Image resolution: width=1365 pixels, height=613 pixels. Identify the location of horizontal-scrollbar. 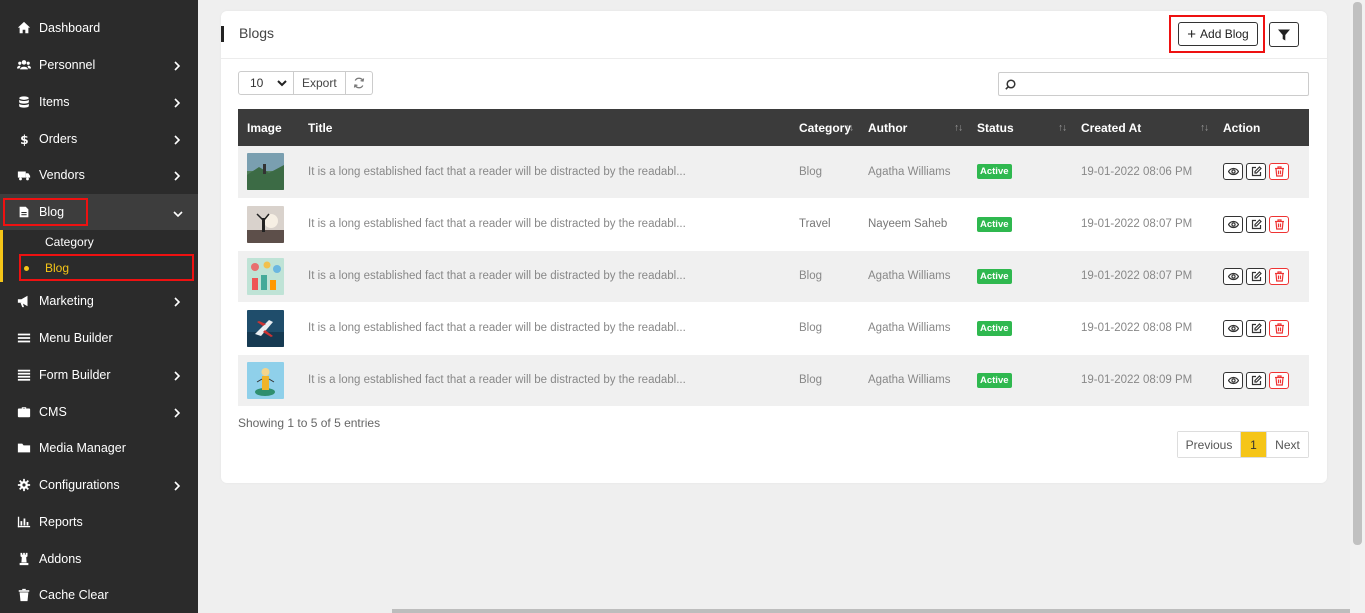
(871, 611).